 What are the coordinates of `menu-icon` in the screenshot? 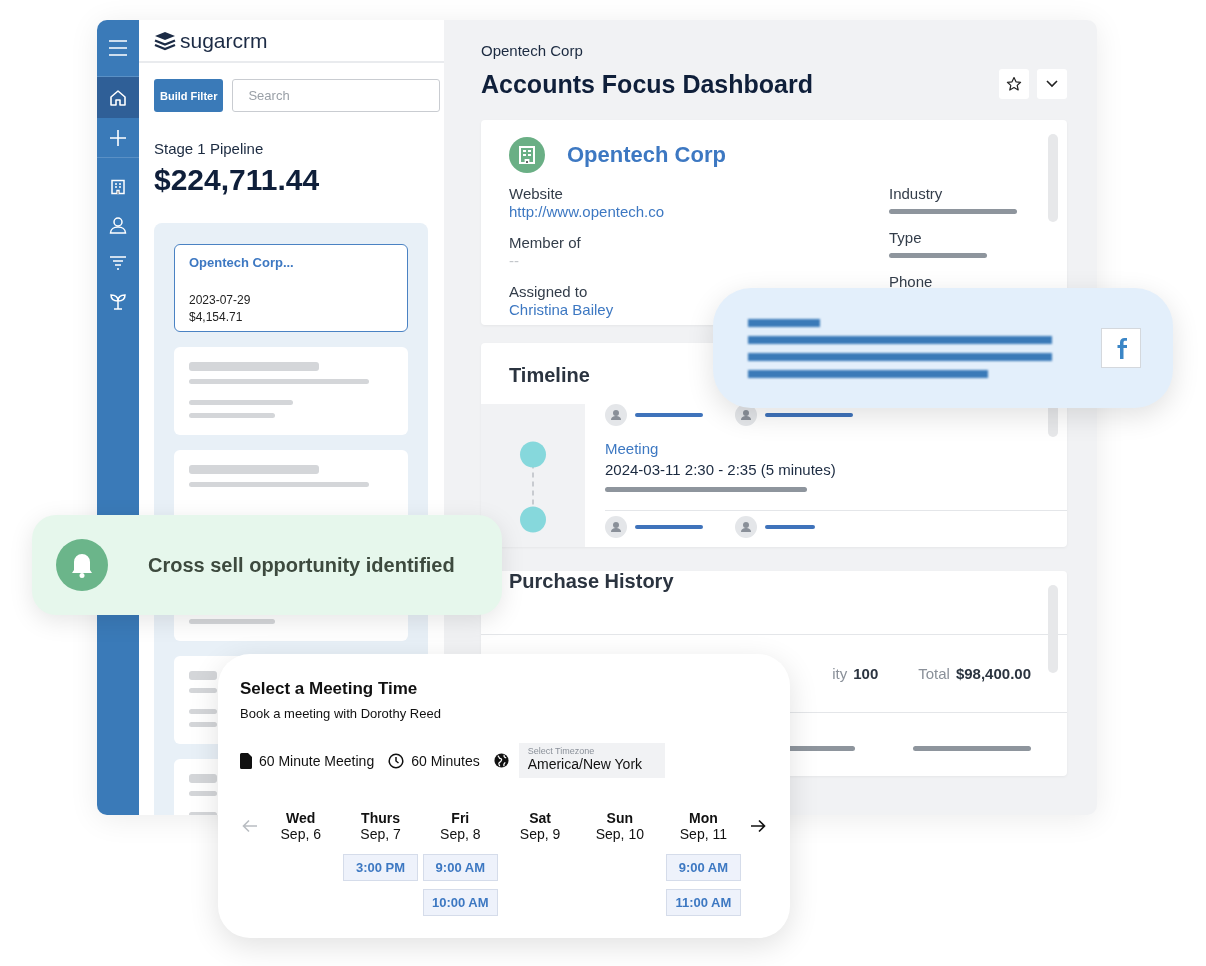 It's located at (118, 48).